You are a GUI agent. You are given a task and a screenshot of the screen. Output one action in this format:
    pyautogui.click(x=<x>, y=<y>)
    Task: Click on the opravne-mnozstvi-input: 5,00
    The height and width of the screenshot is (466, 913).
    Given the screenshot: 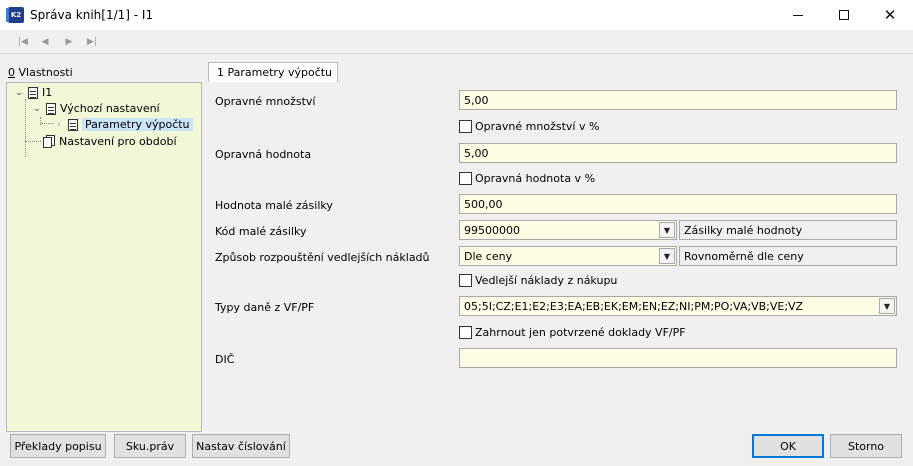 What is the action you would take?
    pyautogui.click(x=678, y=100)
    